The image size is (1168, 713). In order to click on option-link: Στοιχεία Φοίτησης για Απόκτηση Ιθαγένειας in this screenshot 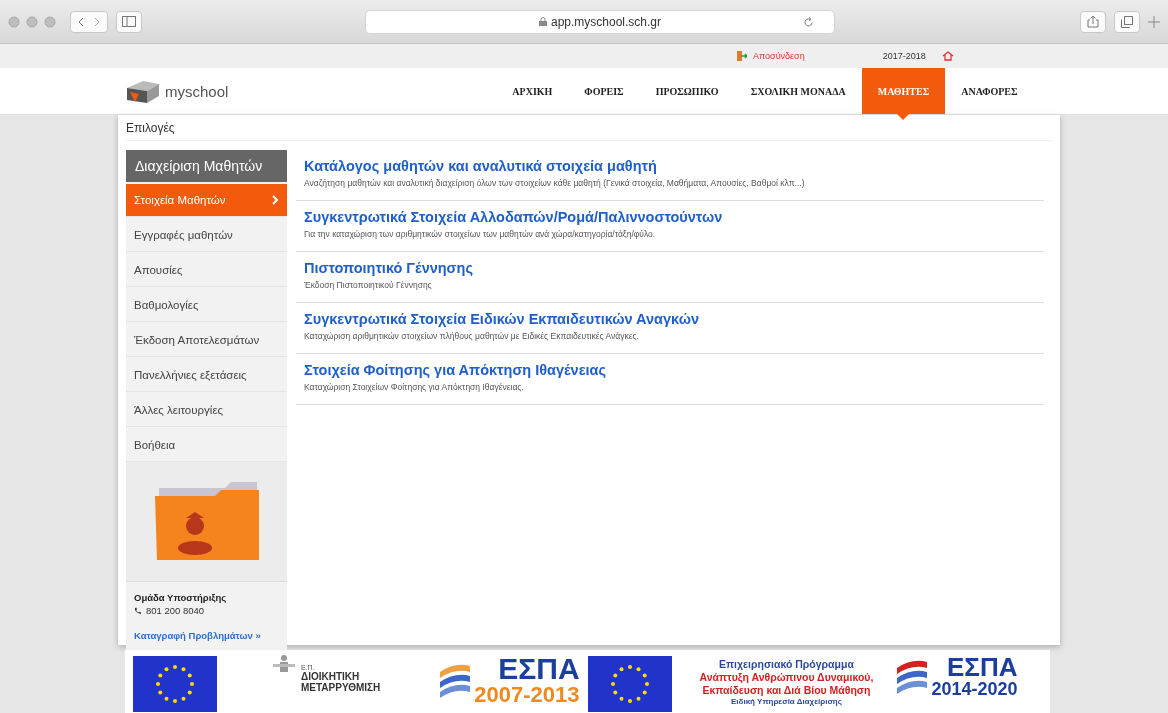, I will do `click(670, 370)`.